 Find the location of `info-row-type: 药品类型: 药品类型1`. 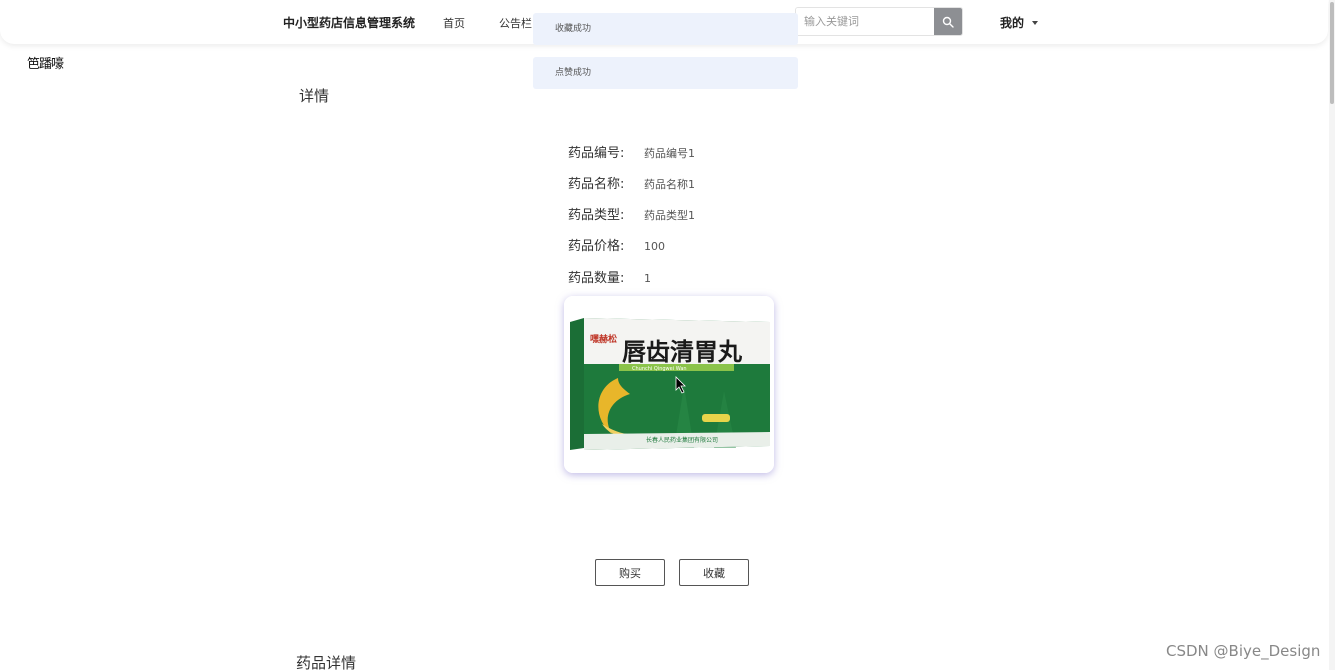

info-row-type: 药品类型: 药品类型1 is located at coordinates (631, 213).